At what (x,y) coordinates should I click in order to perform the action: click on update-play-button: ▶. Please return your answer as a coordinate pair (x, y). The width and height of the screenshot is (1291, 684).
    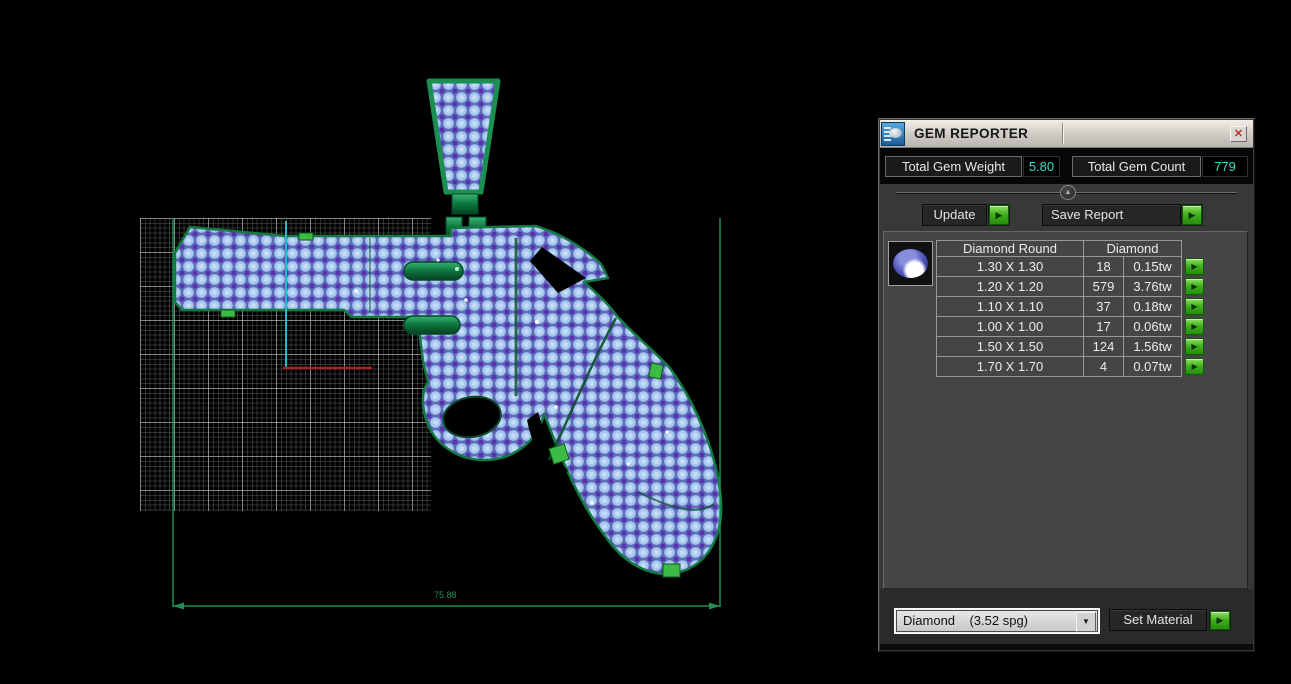
    Looking at the image, I should click on (999, 215).